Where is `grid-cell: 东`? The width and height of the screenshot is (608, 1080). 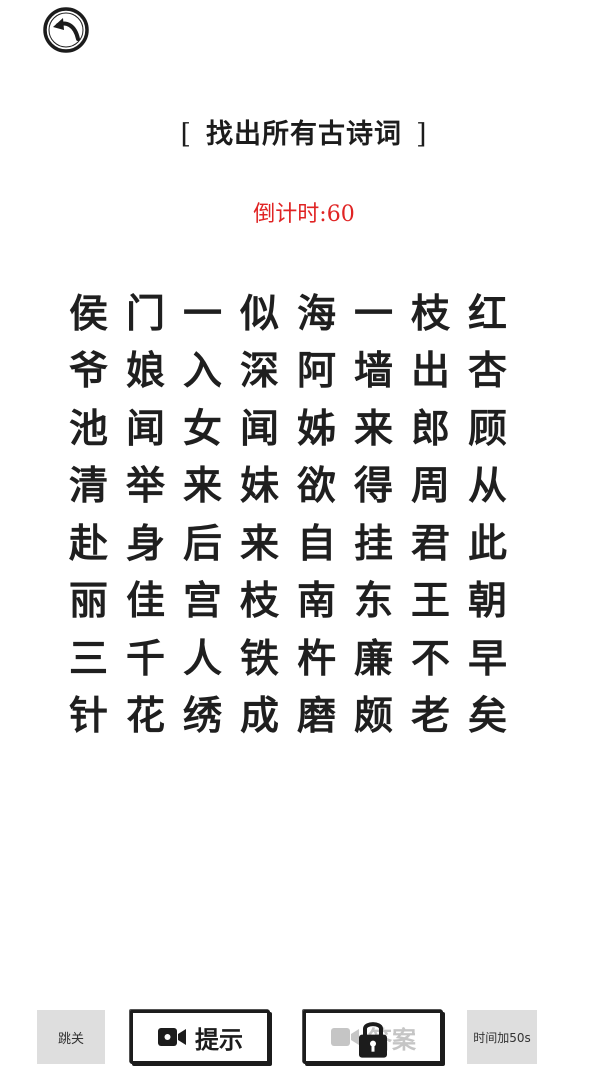 grid-cell: 东 is located at coordinates (373, 599).